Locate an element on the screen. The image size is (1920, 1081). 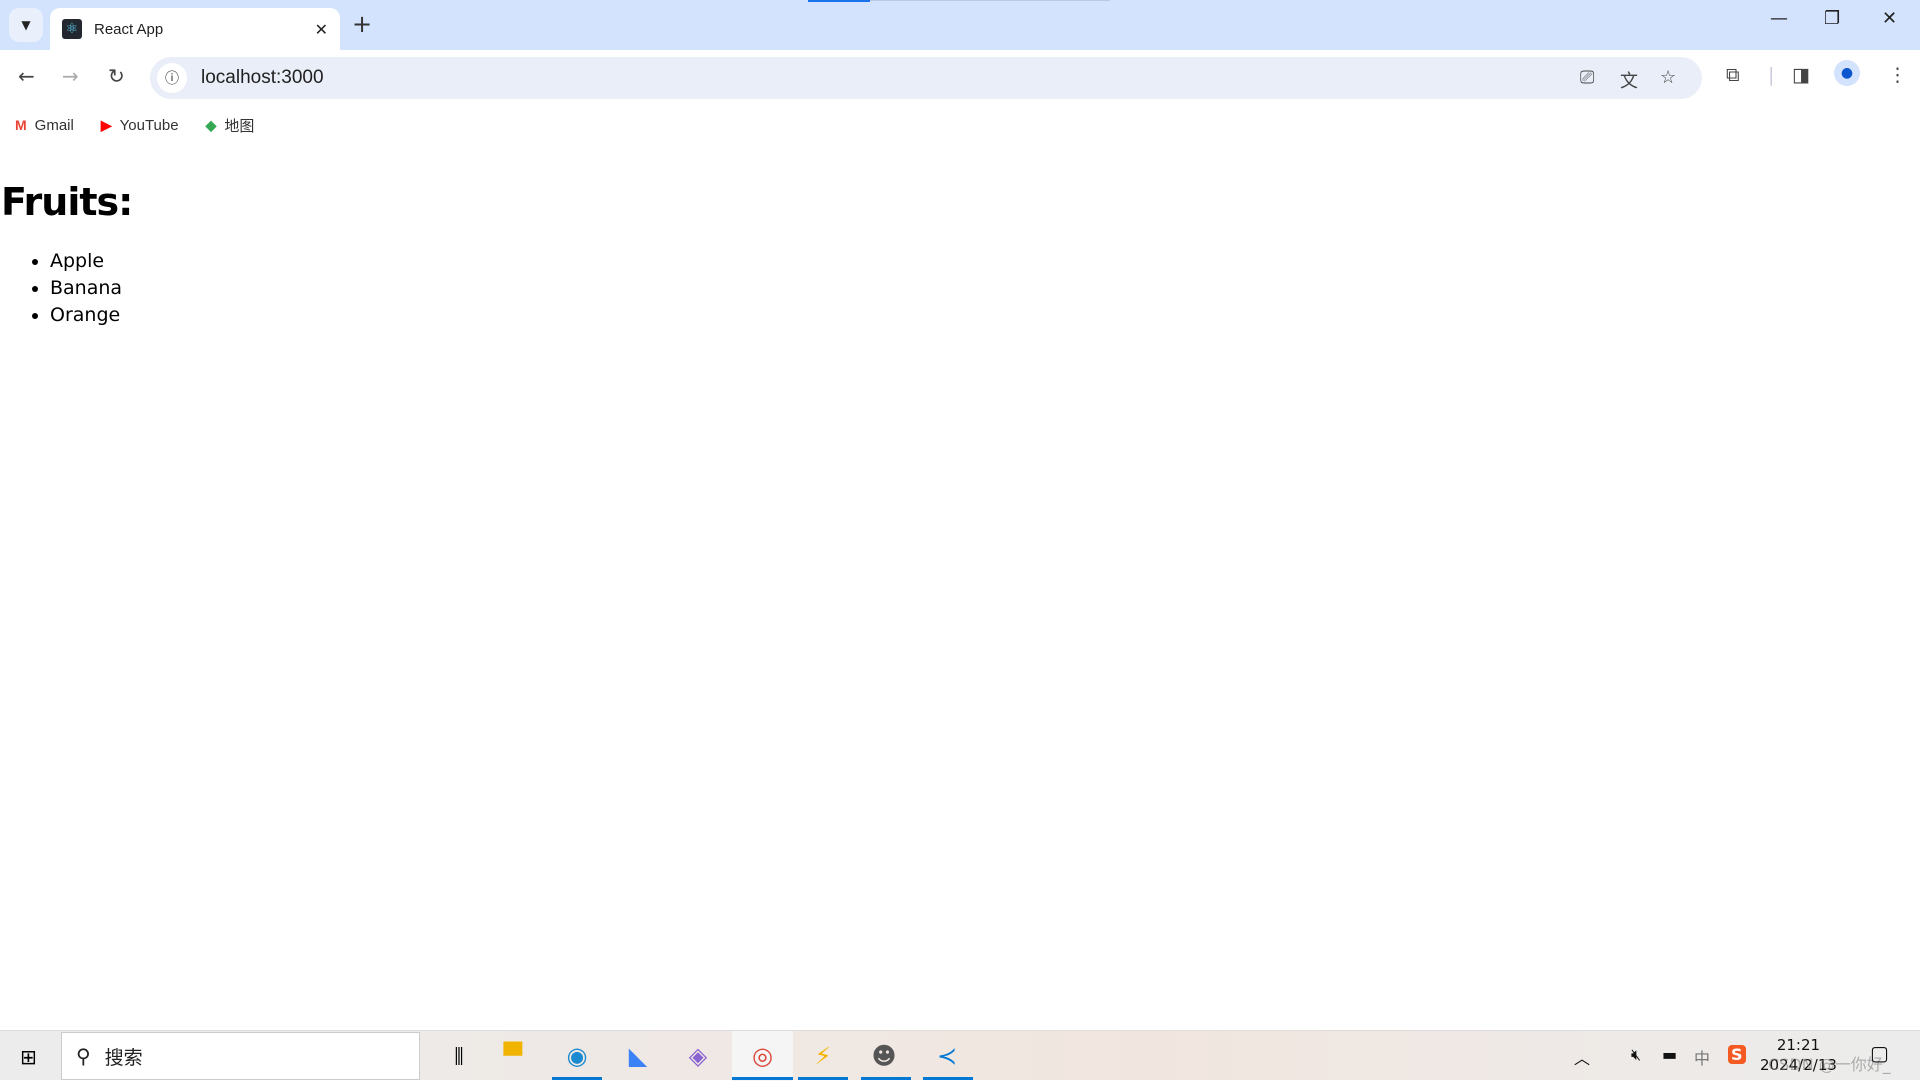
search-placeholder: 搜索 is located at coordinates (123, 1057).